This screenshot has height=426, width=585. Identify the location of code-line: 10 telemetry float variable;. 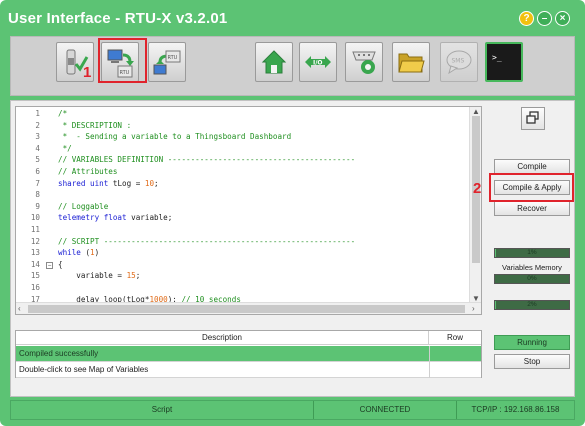
(242, 218).